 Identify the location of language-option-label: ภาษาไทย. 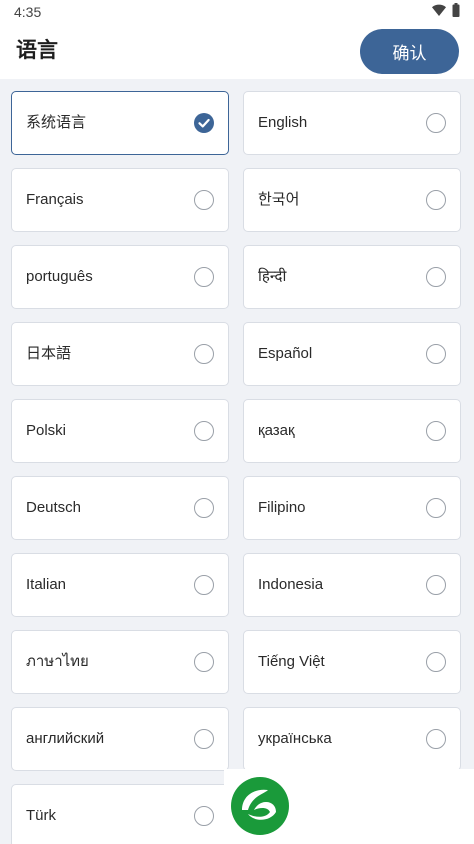
(57, 661).